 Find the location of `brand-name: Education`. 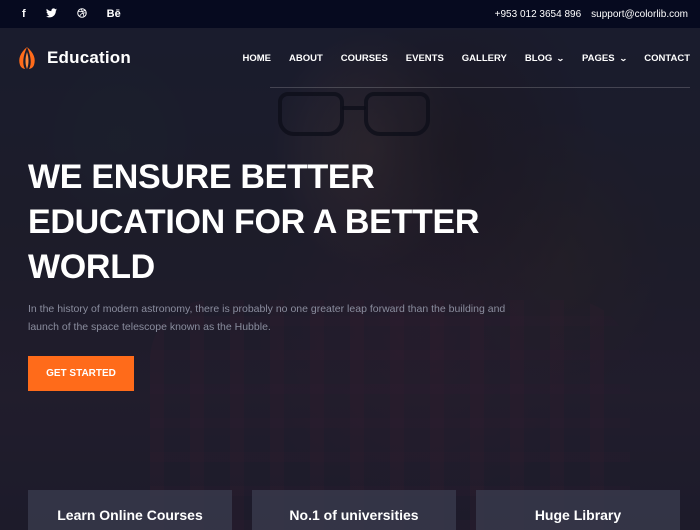

brand-name: Education is located at coordinates (89, 57).